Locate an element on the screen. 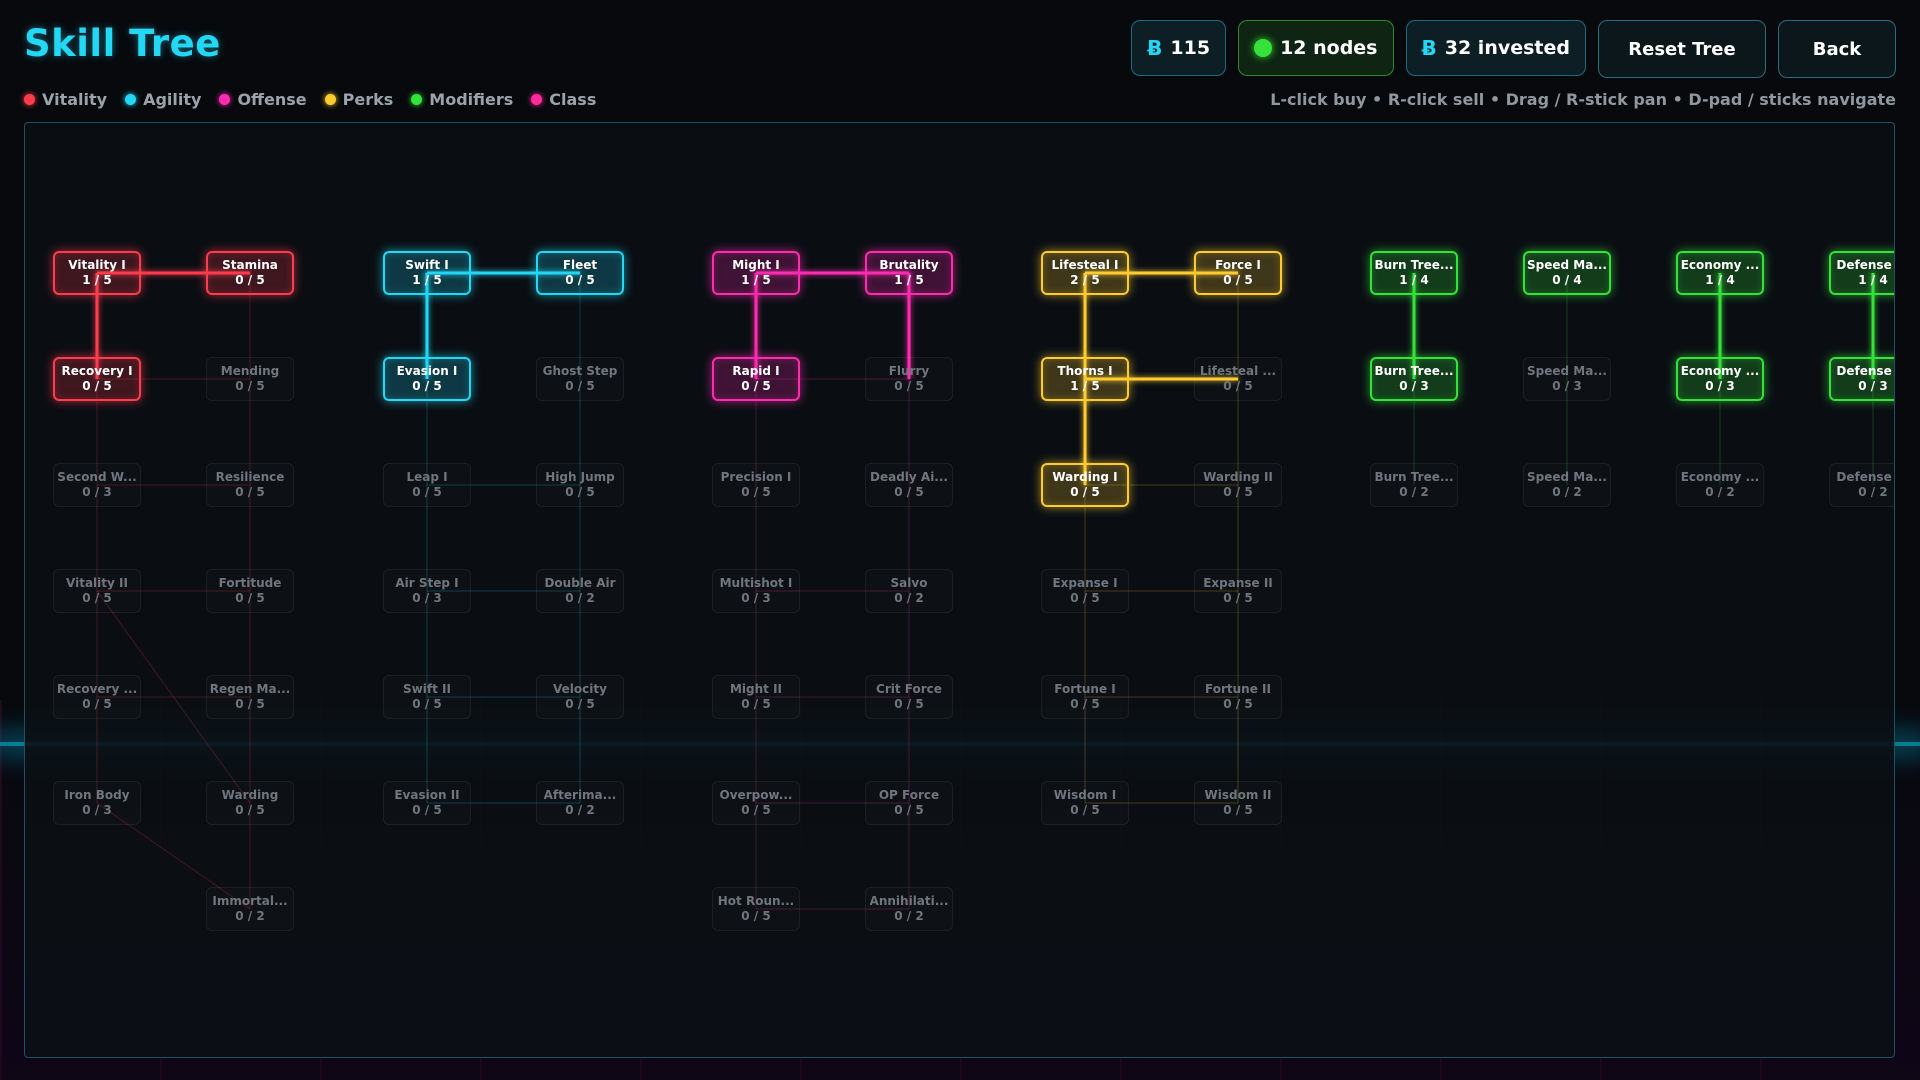 Image resolution: width=1920 pixels, height=1080 pixels. back-button: Back is located at coordinates (1837, 49).